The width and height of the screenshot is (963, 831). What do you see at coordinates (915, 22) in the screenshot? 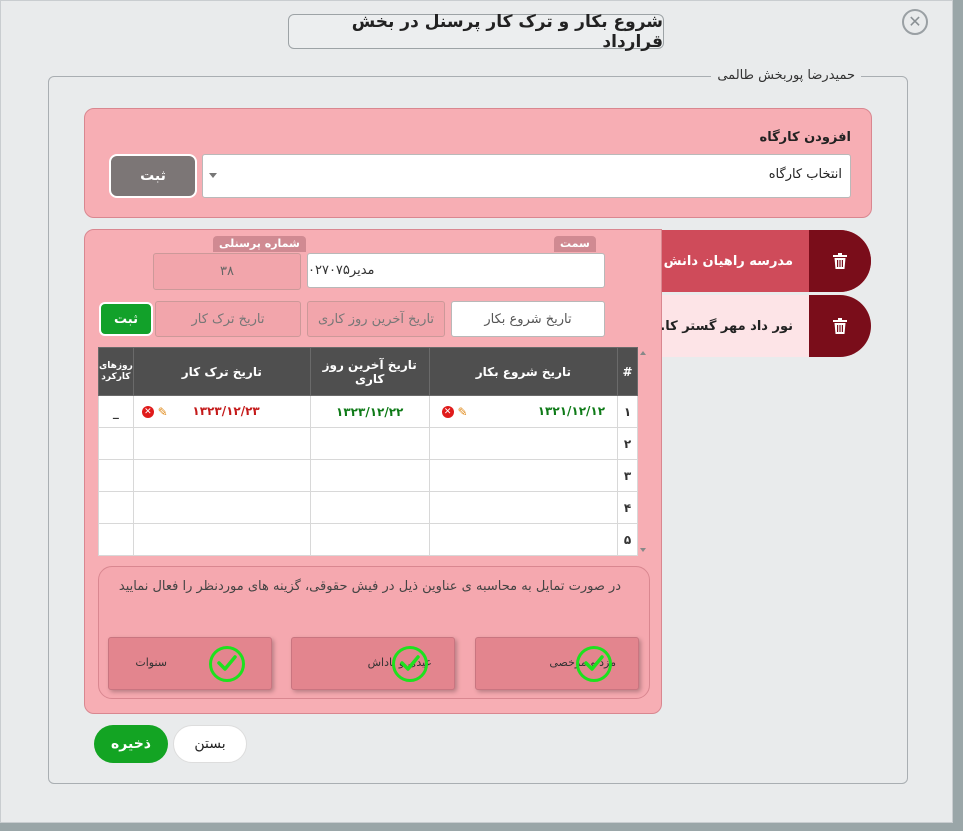
I see `close-icon: ✕` at bounding box center [915, 22].